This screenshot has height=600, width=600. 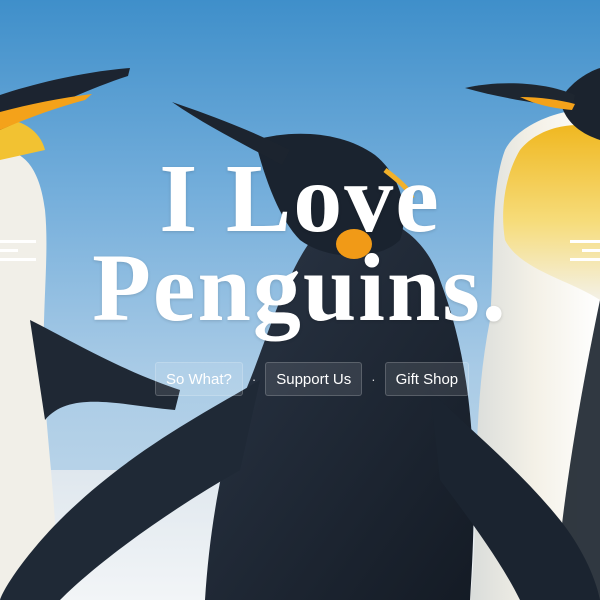 What do you see at coordinates (199, 379) in the screenshot?
I see `nav-so-what: So What?` at bounding box center [199, 379].